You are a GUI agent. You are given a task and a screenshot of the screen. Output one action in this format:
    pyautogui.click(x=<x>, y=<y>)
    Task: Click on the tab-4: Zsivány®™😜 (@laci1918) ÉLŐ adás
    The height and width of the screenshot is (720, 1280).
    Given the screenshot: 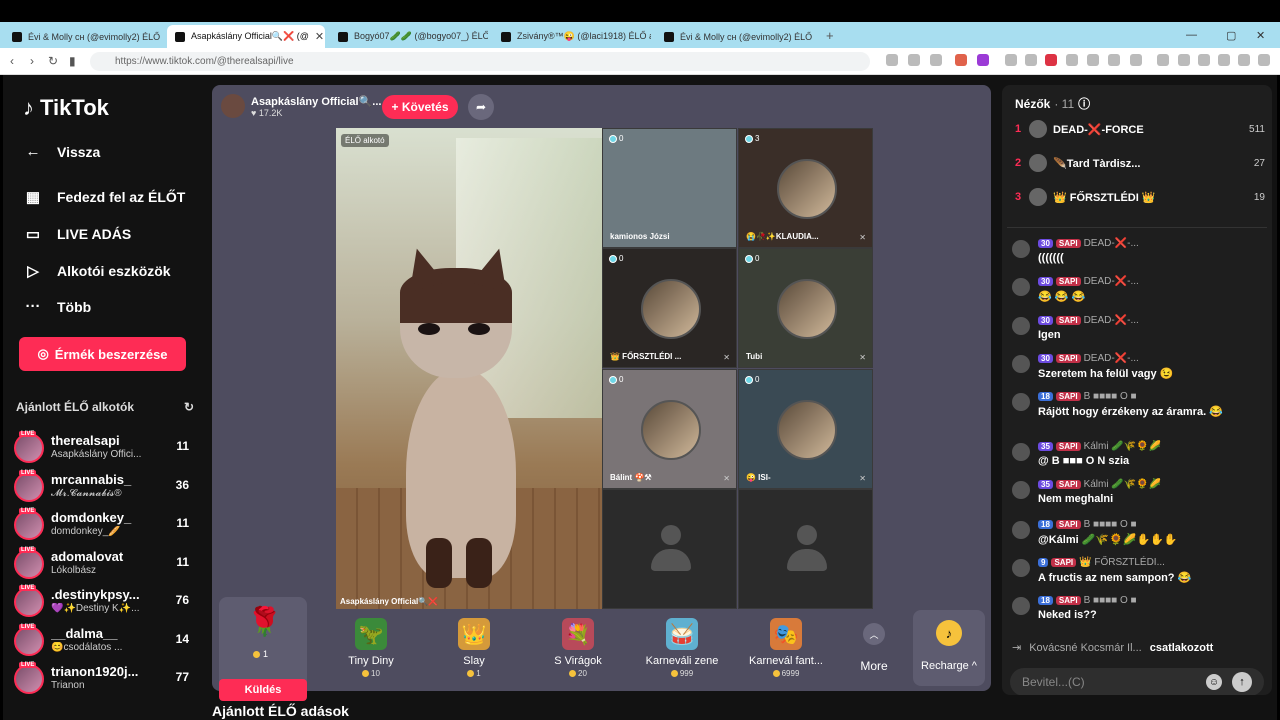 What is the action you would take?
    pyautogui.click(x=572, y=36)
    